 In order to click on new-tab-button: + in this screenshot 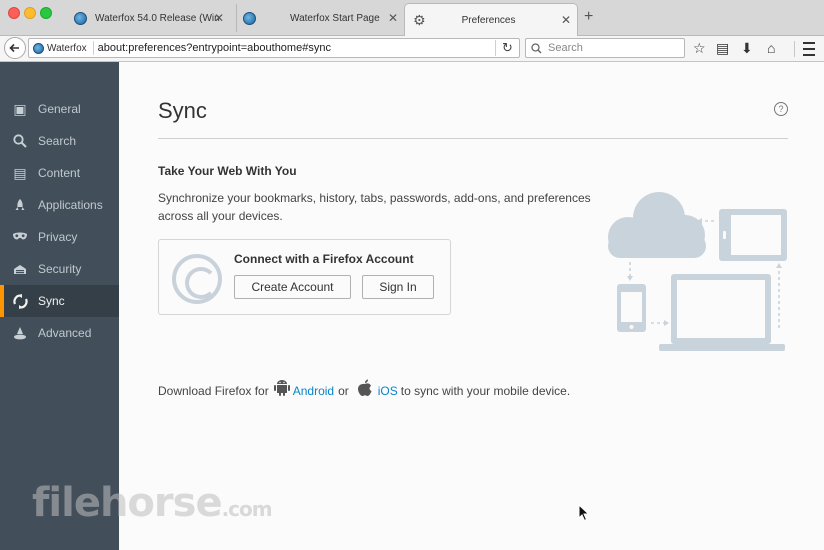, I will do `click(588, 17)`.